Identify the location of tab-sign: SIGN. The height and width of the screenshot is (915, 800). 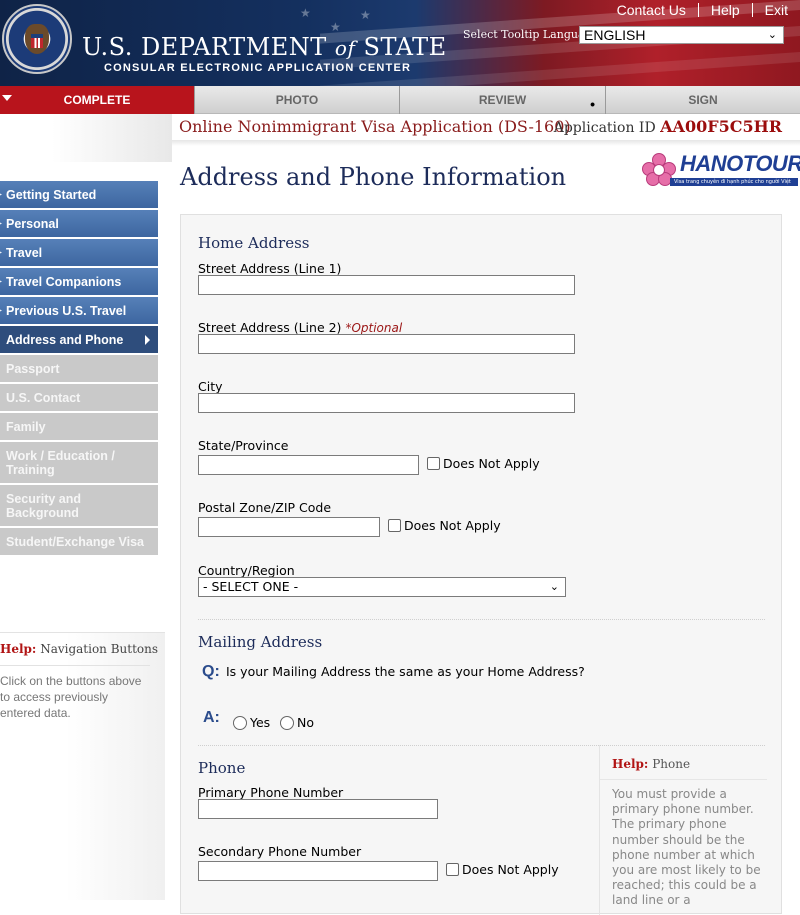
(702, 100).